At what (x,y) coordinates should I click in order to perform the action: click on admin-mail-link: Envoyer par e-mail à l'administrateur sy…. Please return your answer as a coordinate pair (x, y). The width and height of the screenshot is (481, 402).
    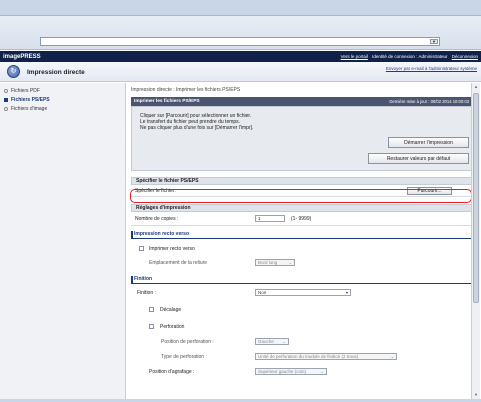
    Looking at the image, I should click on (431, 68).